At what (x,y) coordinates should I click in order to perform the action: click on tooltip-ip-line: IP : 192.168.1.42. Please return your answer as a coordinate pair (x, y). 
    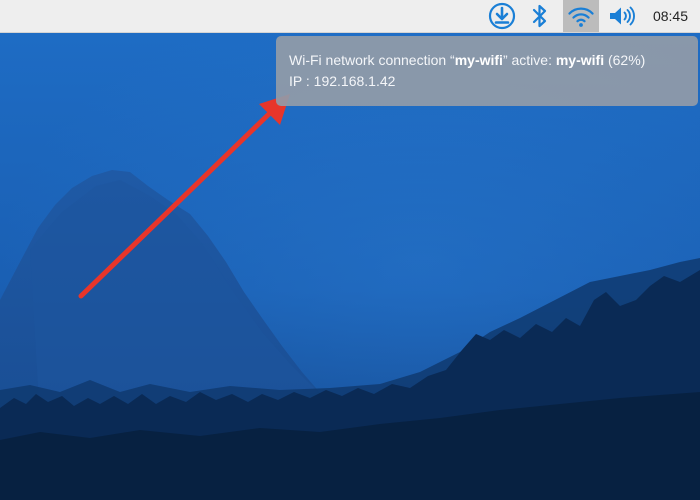
    Looking at the image, I should click on (493, 81).